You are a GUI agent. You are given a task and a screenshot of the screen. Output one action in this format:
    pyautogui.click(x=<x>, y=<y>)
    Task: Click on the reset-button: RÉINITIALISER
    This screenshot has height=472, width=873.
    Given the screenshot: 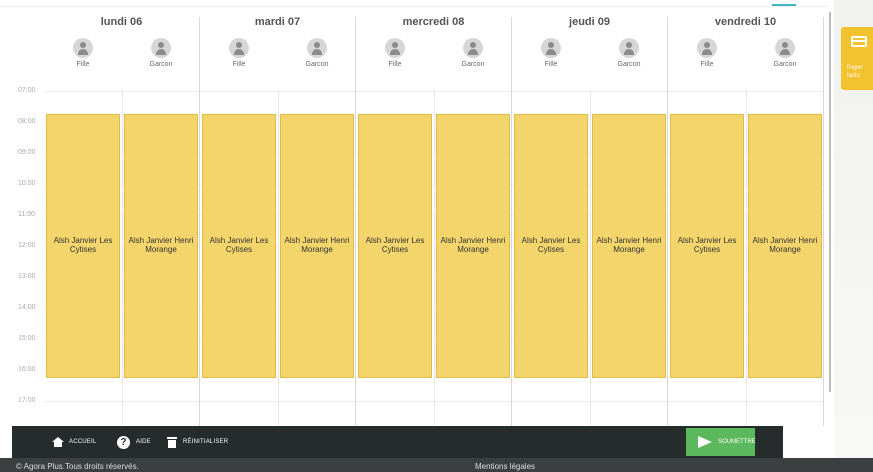 What is the action you would take?
    pyautogui.click(x=198, y=442)
    